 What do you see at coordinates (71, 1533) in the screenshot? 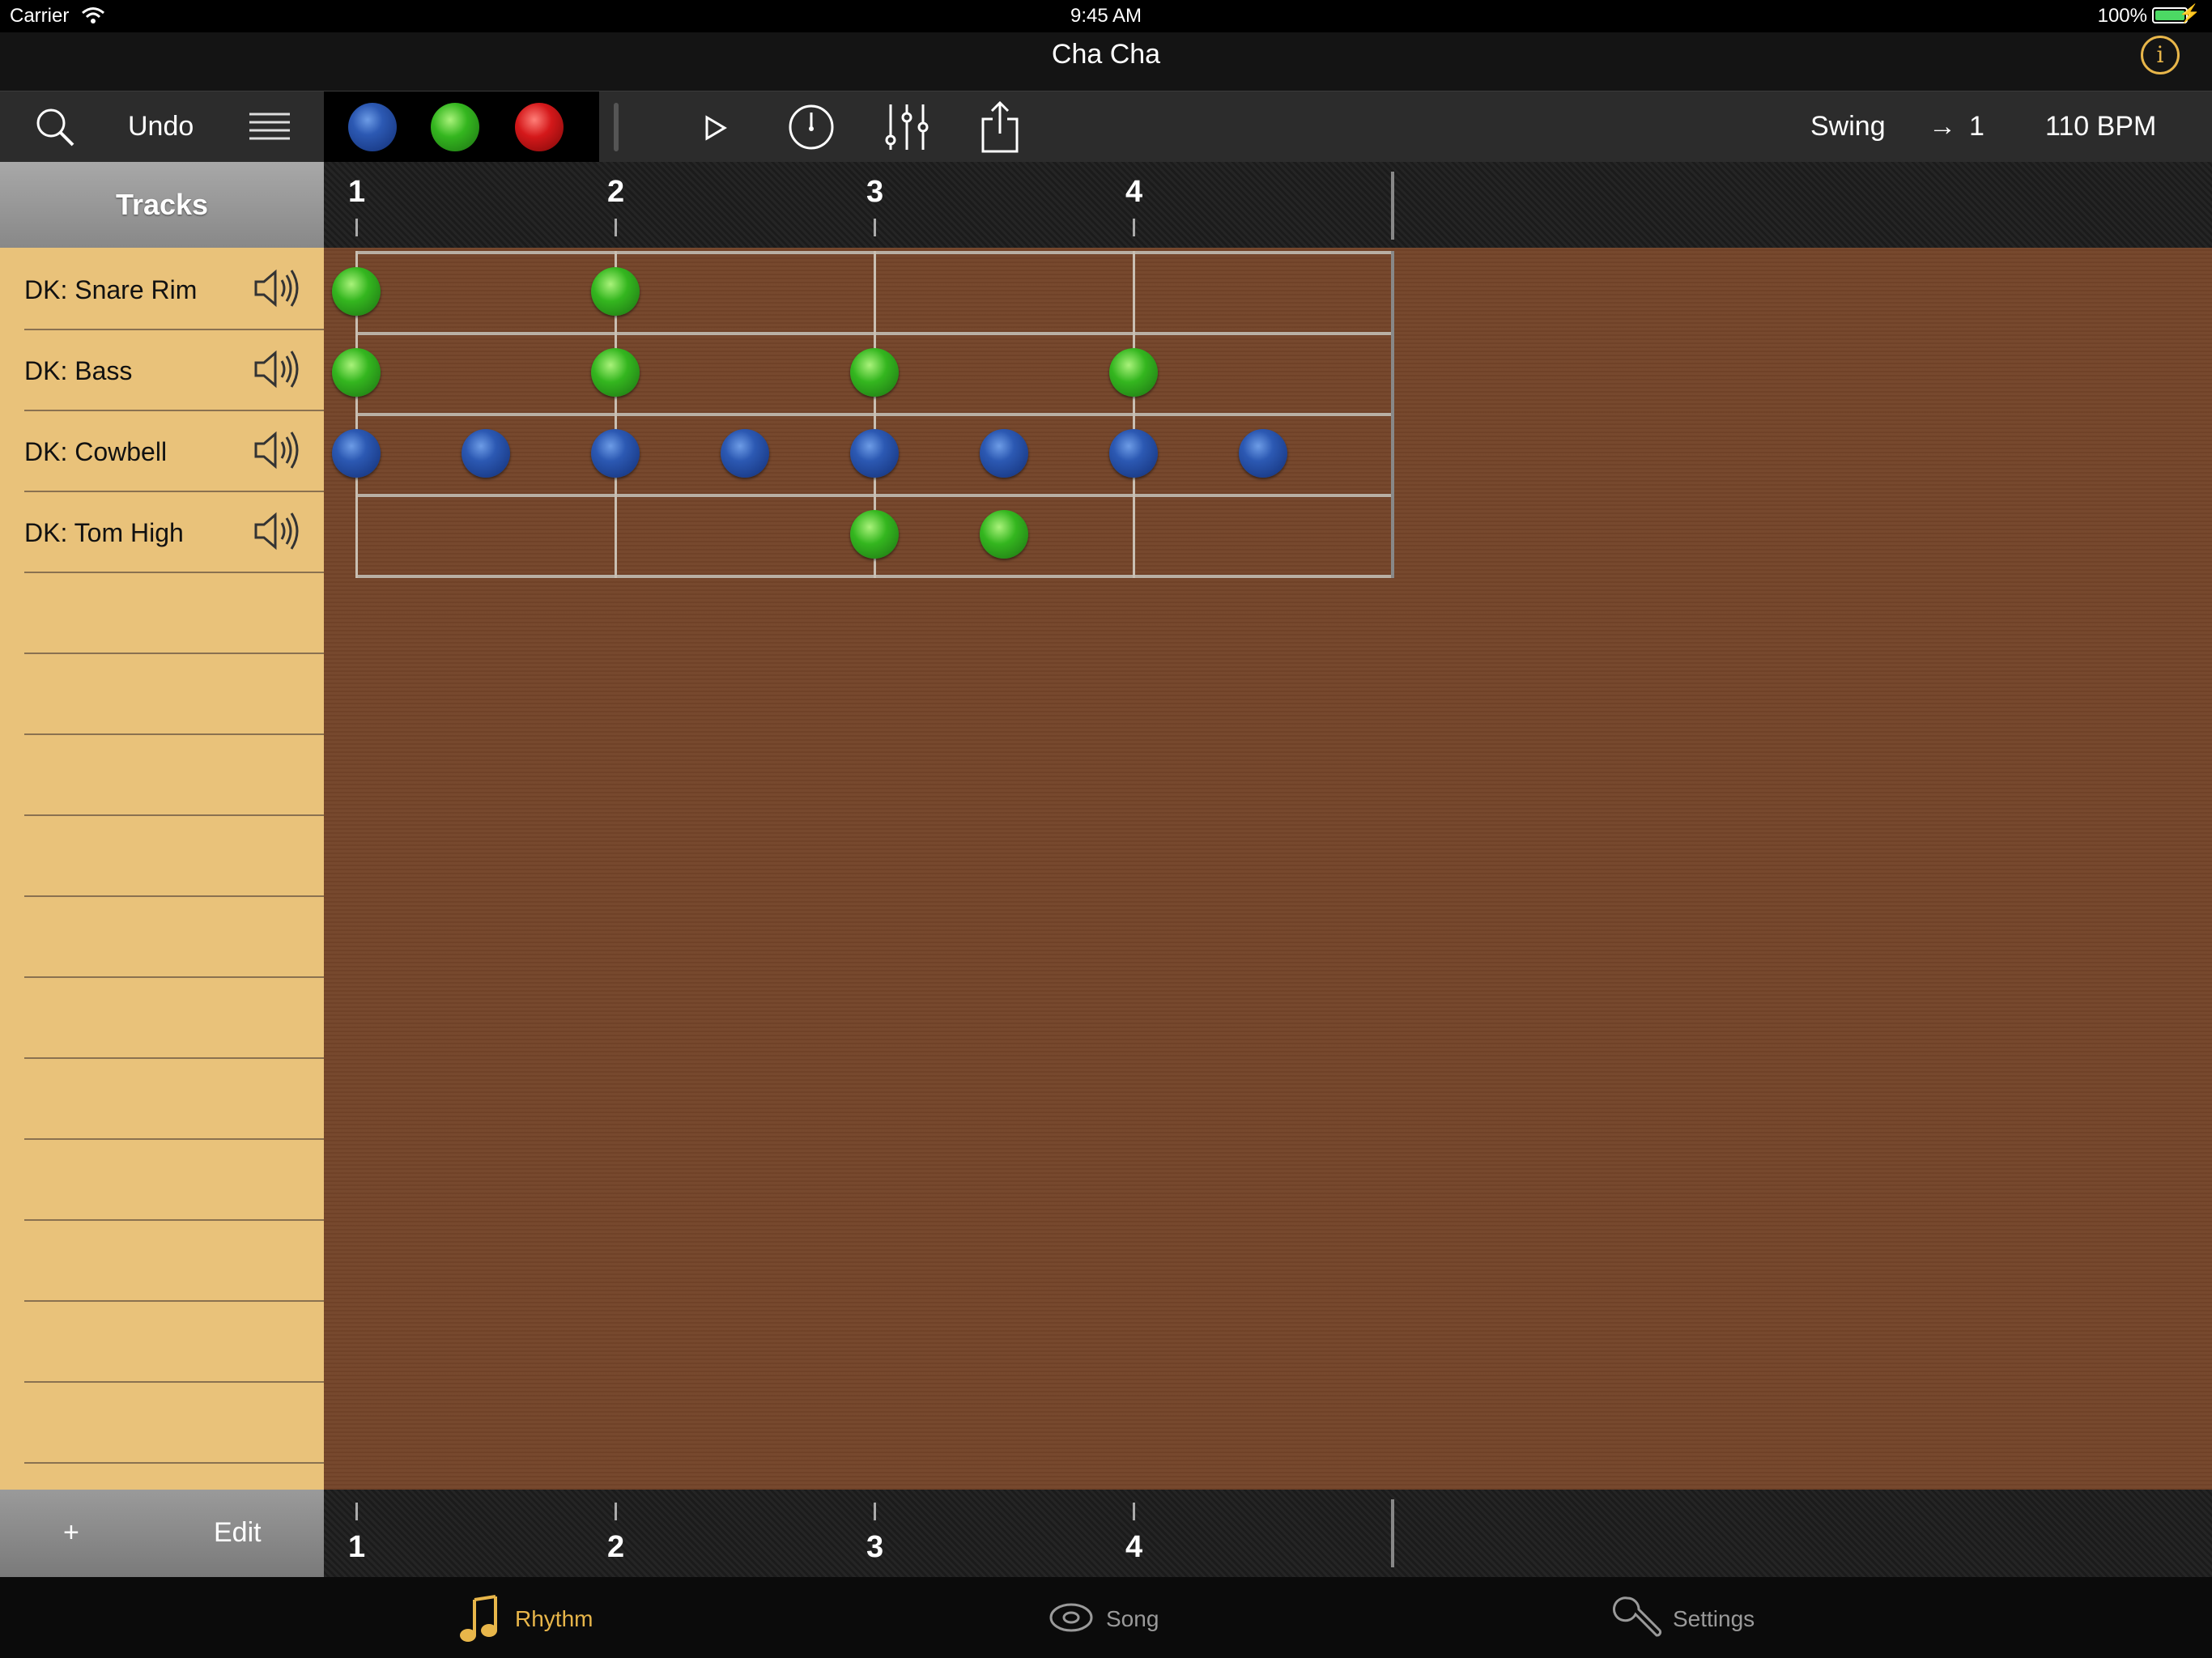
I see `add-track-button: +` at bounding box center [71, 1533].